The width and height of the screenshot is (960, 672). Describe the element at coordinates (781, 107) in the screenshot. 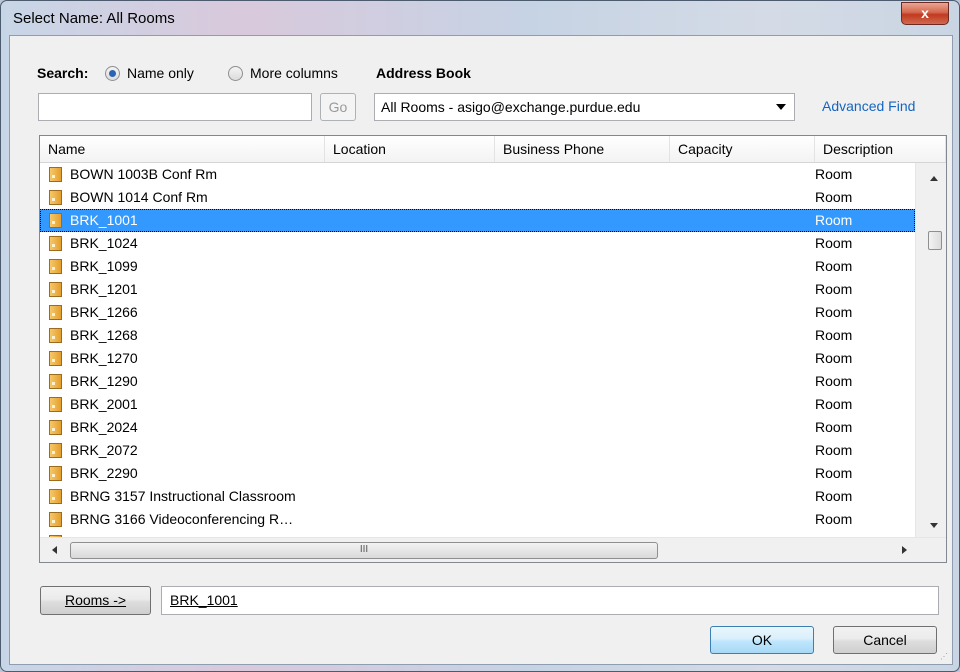

I see `chevron-down-icon` at that location.